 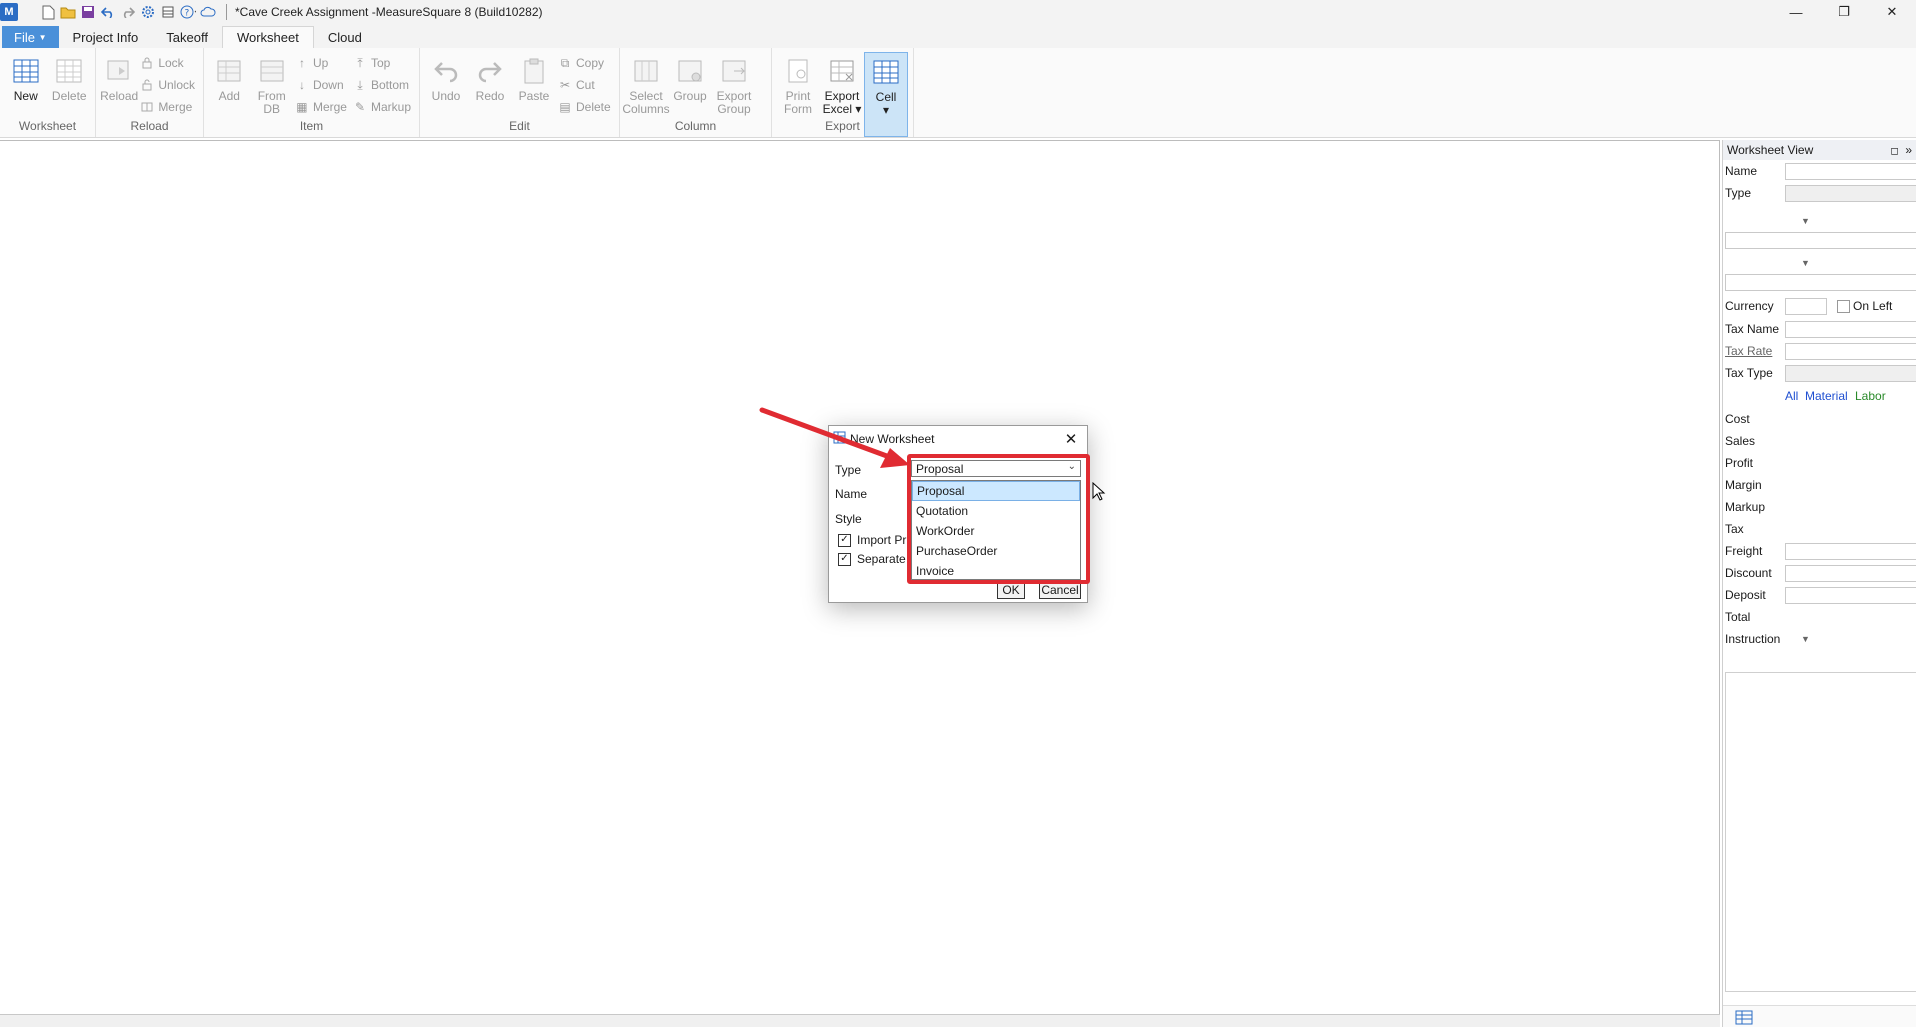 What do you see at coordinates (175, 107) in the screenshot?
I see `merge-label: Merge` at bounding box center [175, 107].